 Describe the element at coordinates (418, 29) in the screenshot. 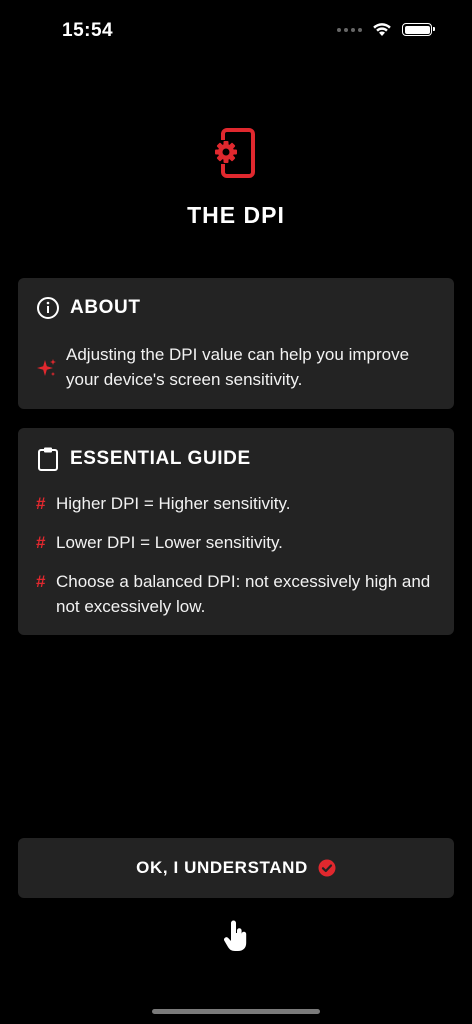

I see `battery-icon` at that location.